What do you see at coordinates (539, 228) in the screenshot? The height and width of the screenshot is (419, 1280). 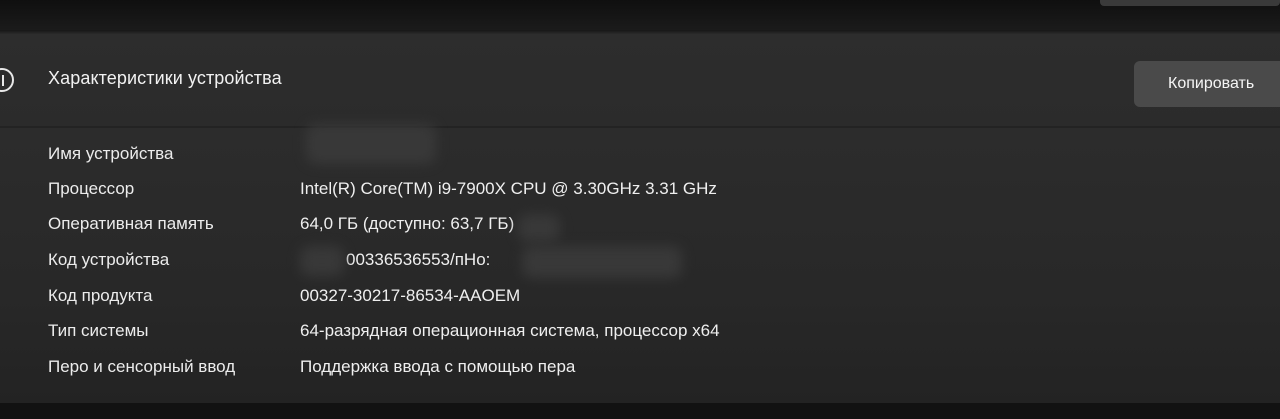 I see `redacted-ram-tail` at bounding box center [539, 228].